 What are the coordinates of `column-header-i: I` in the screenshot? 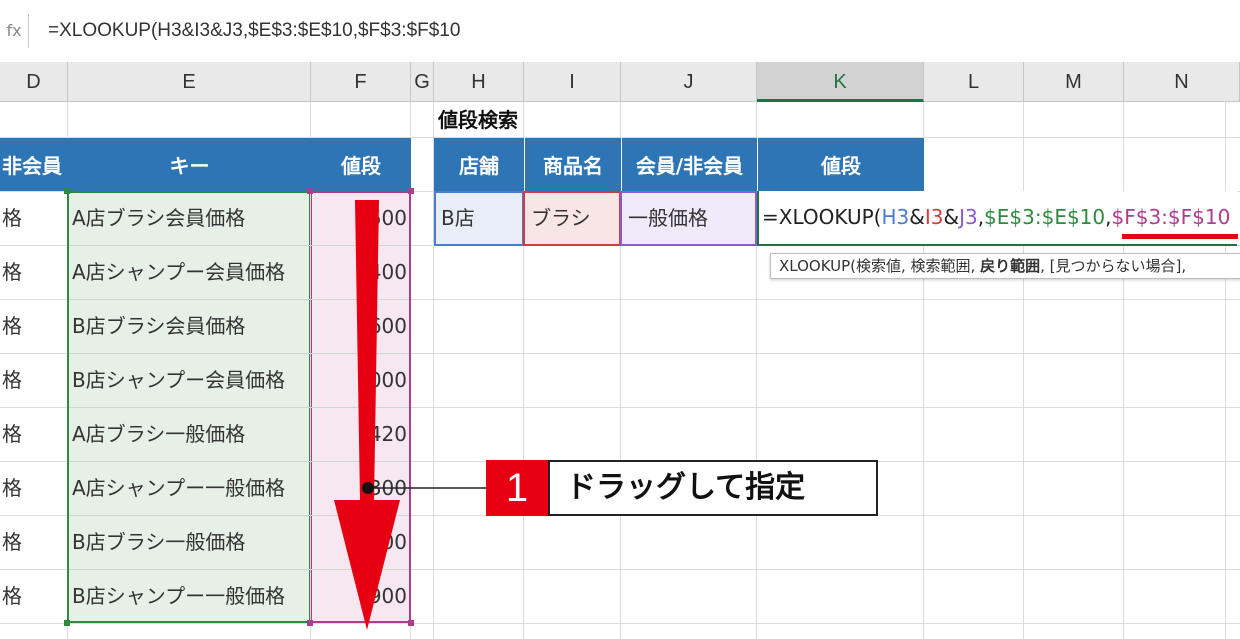 It's located at (572, 82).